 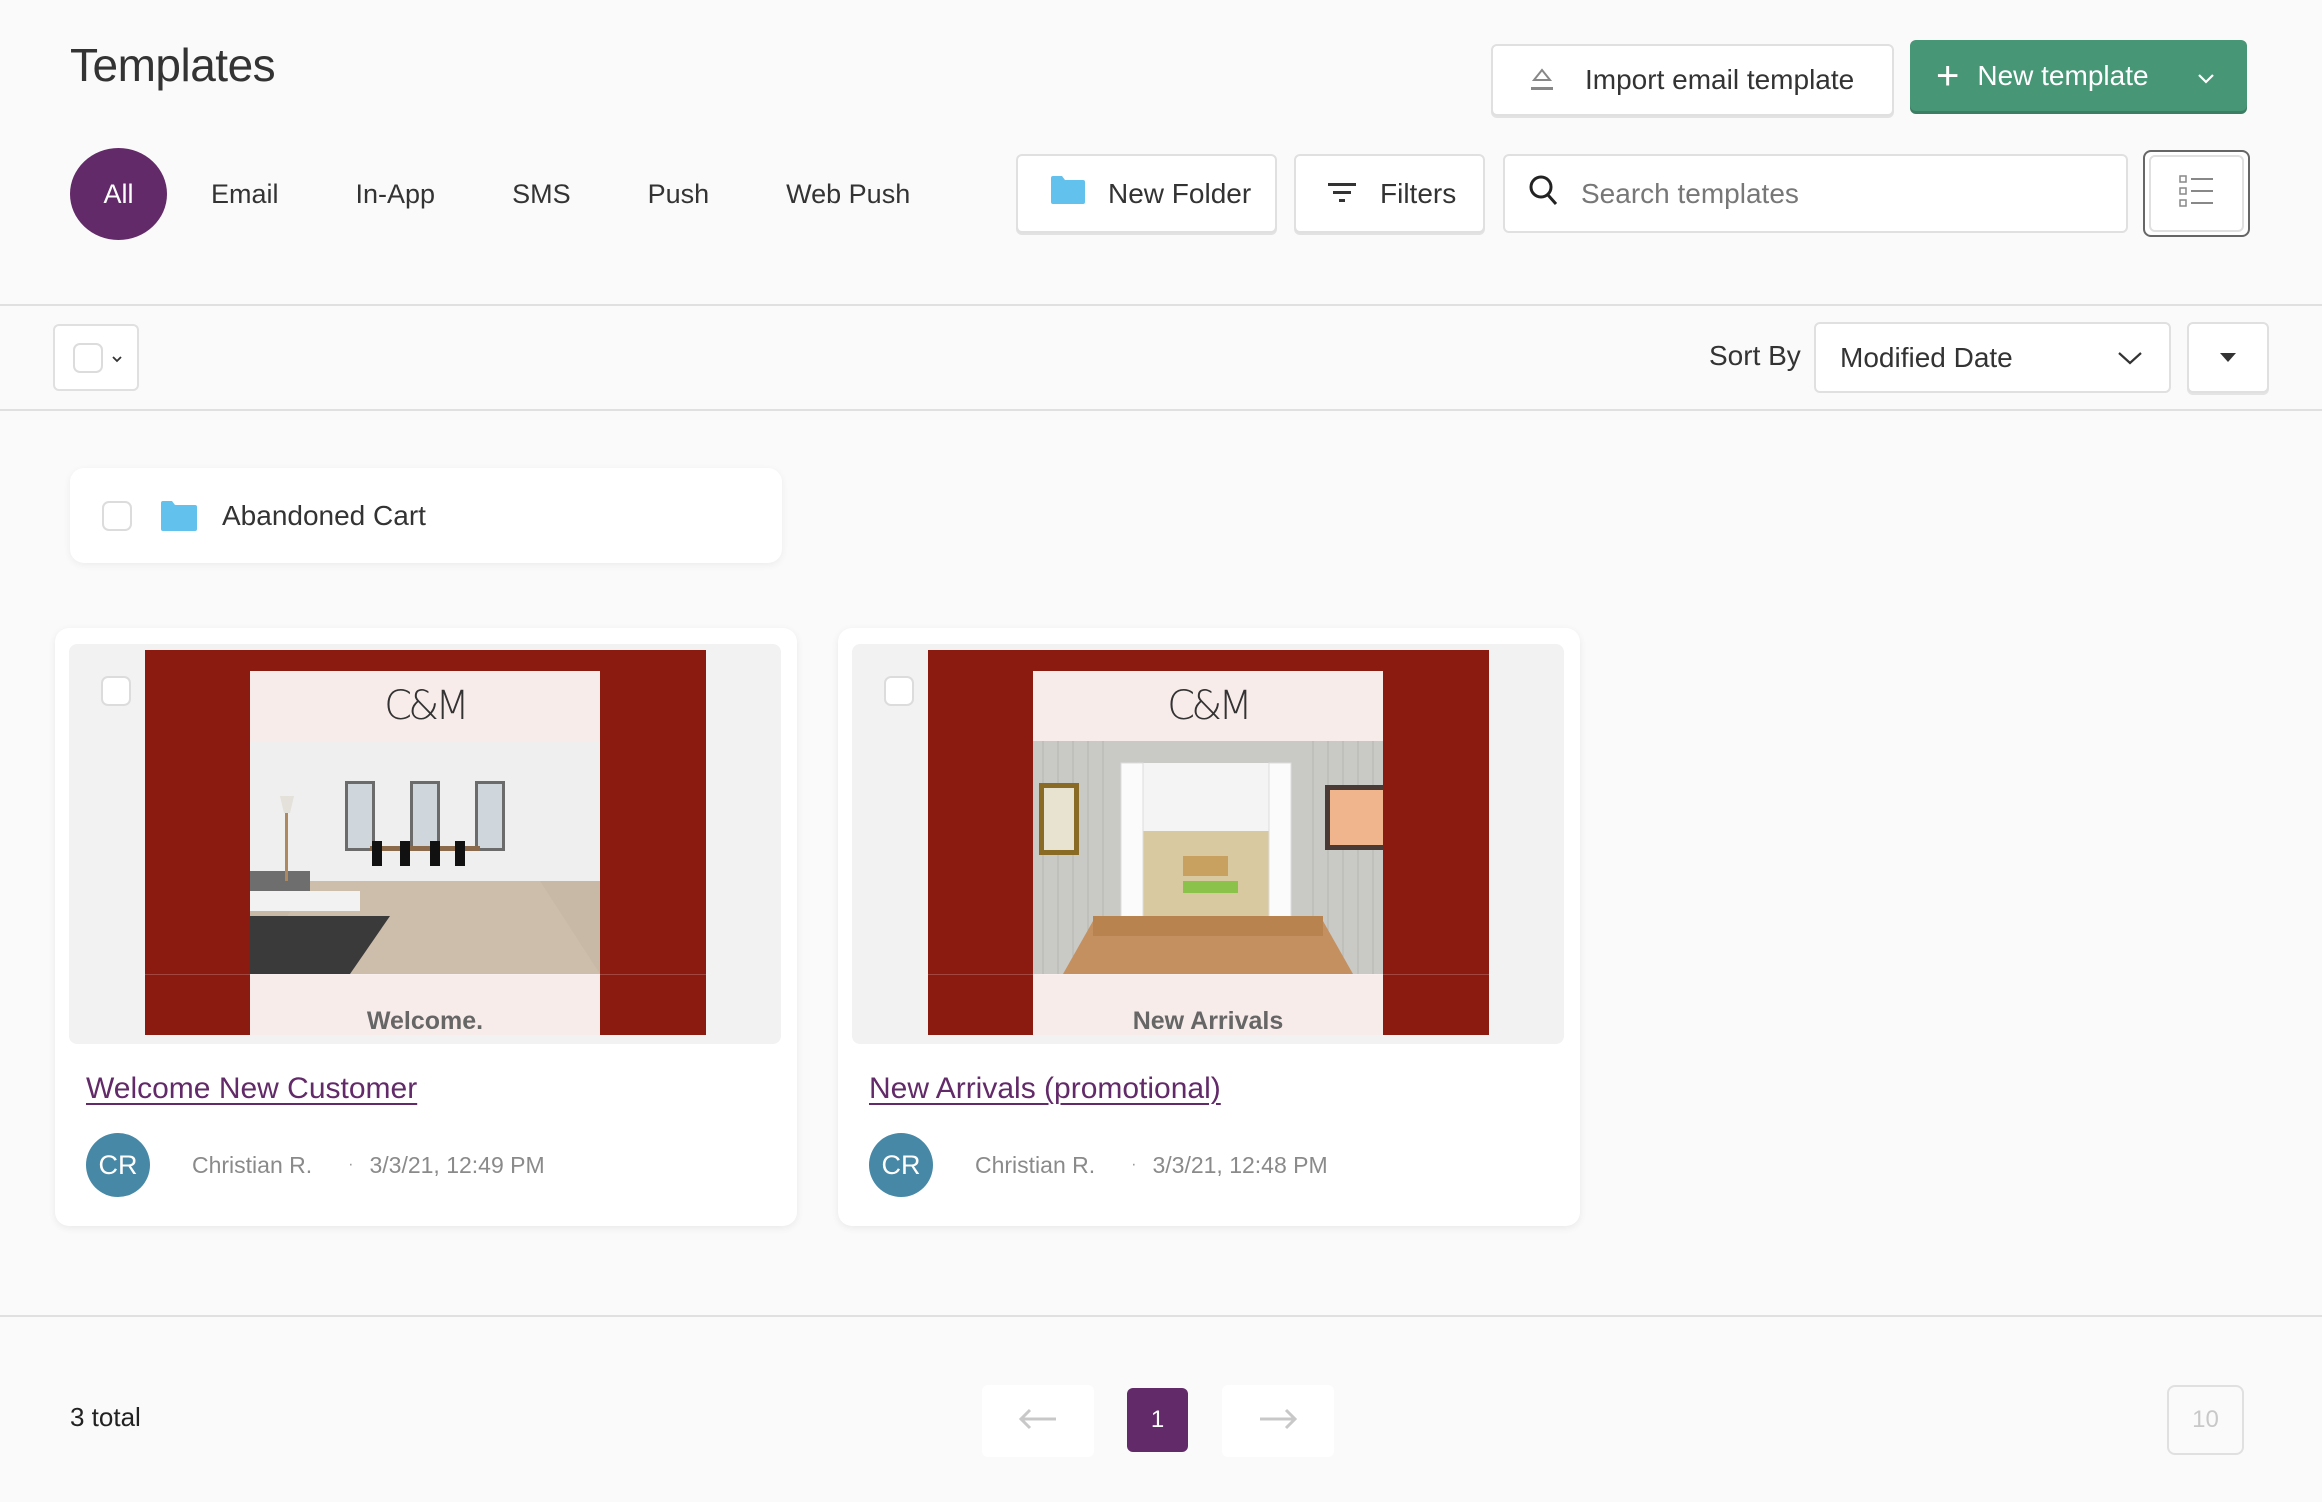 I want to click on caret-down-icon, so click(x=2228, y=357).